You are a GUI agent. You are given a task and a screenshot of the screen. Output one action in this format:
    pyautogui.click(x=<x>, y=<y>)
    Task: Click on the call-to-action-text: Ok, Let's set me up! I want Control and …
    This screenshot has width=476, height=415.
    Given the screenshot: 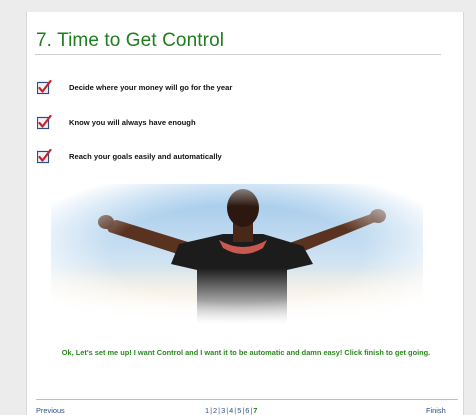 What is the action you would take?
    pyautogui.click(x=246, y=352)
    